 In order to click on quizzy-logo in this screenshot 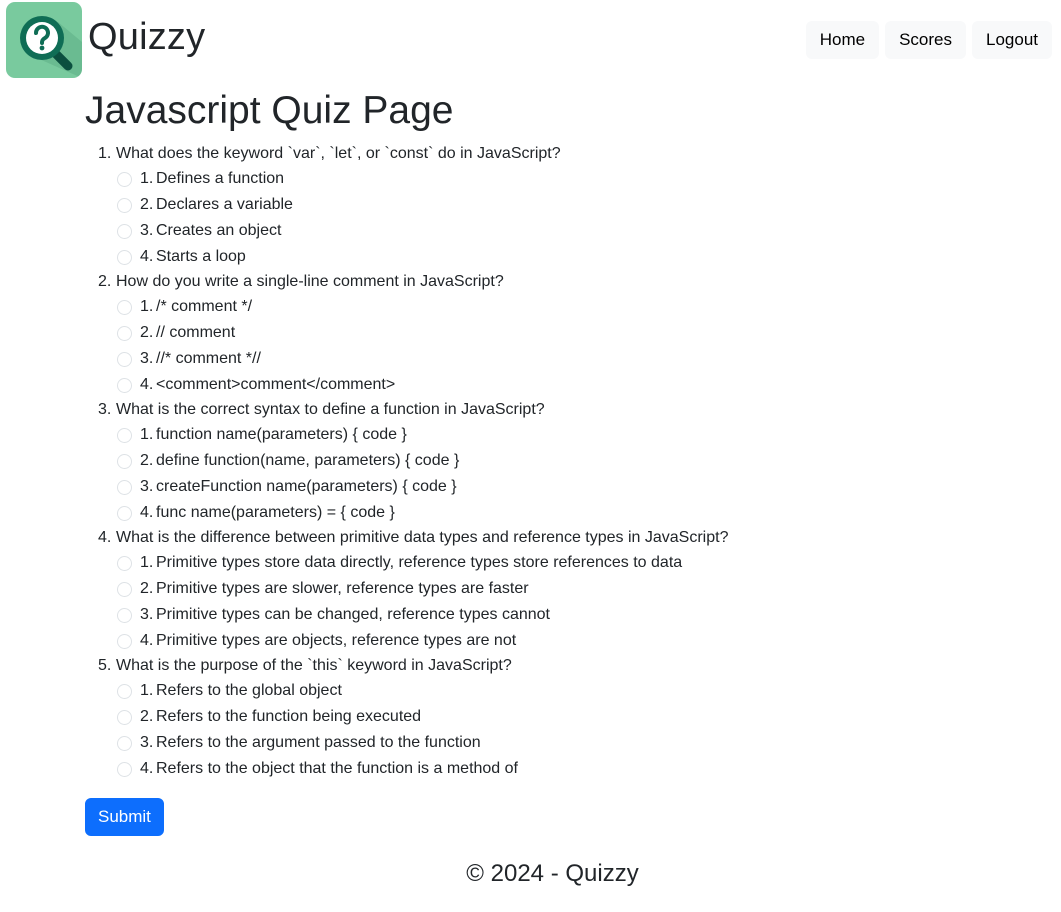, I will do `click(44, 40)`.